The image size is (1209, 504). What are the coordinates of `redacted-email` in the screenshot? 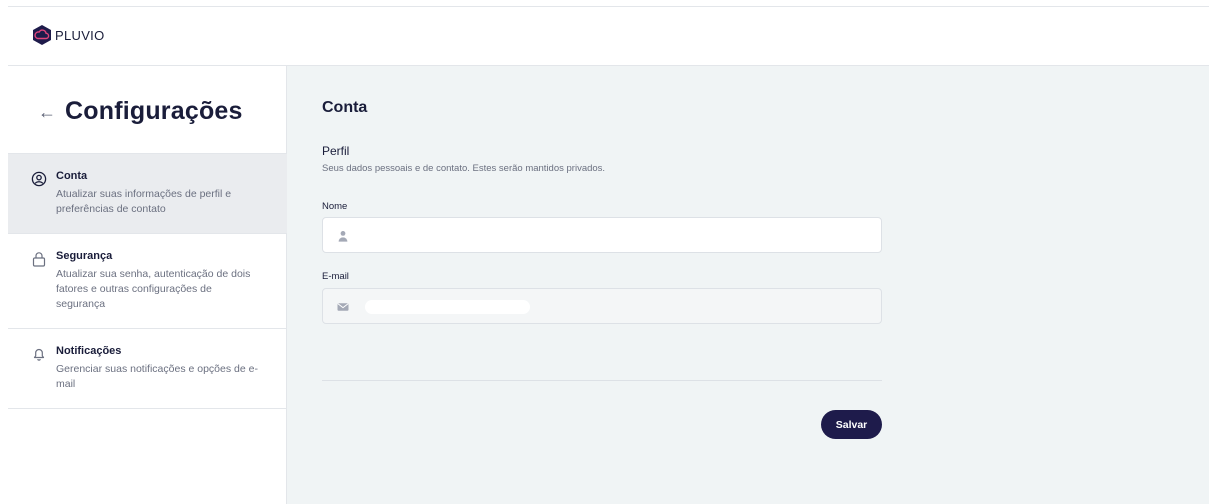 It's located at (447, 307).